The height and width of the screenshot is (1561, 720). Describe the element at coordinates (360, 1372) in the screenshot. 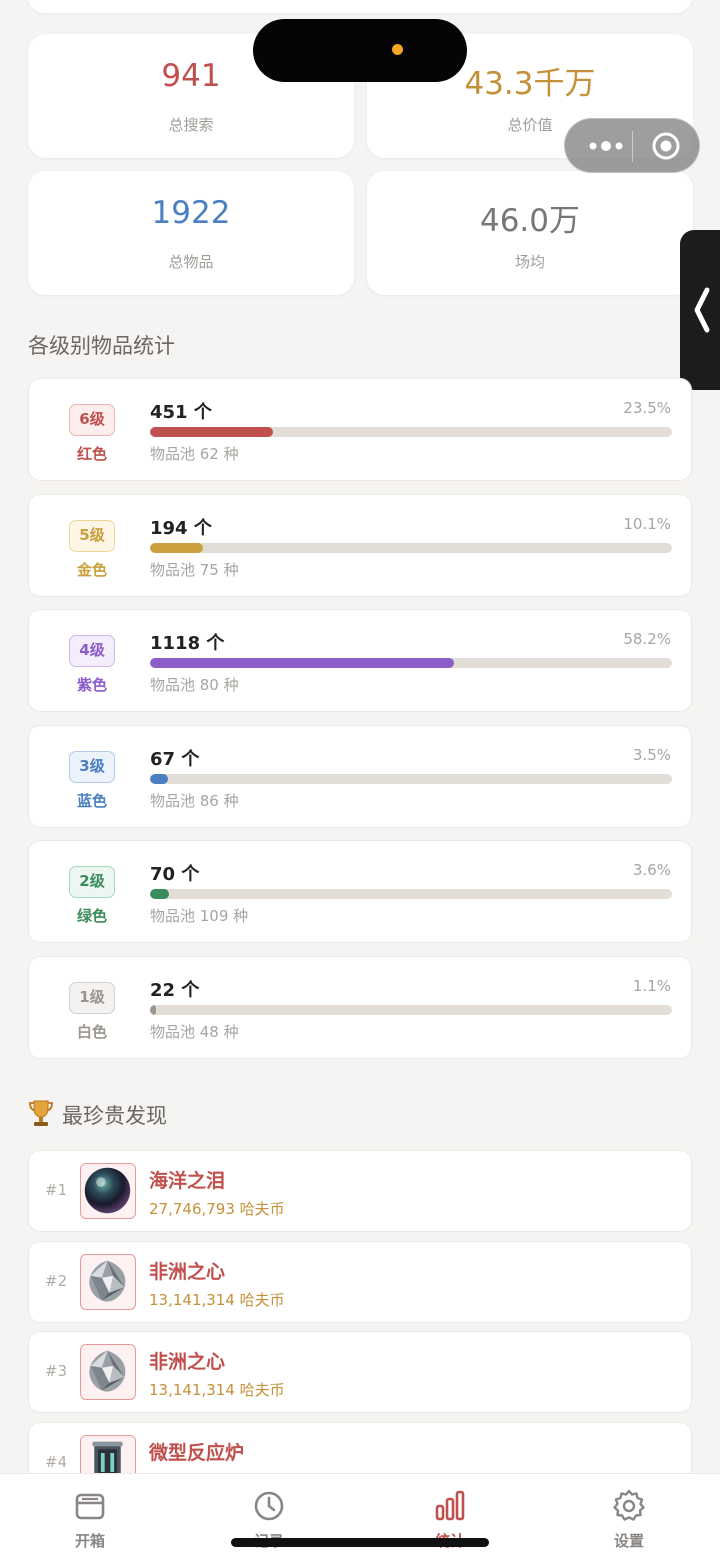

I see `valuable-item: #3 非洲之心 13,141,314 哈夫币` at that location.